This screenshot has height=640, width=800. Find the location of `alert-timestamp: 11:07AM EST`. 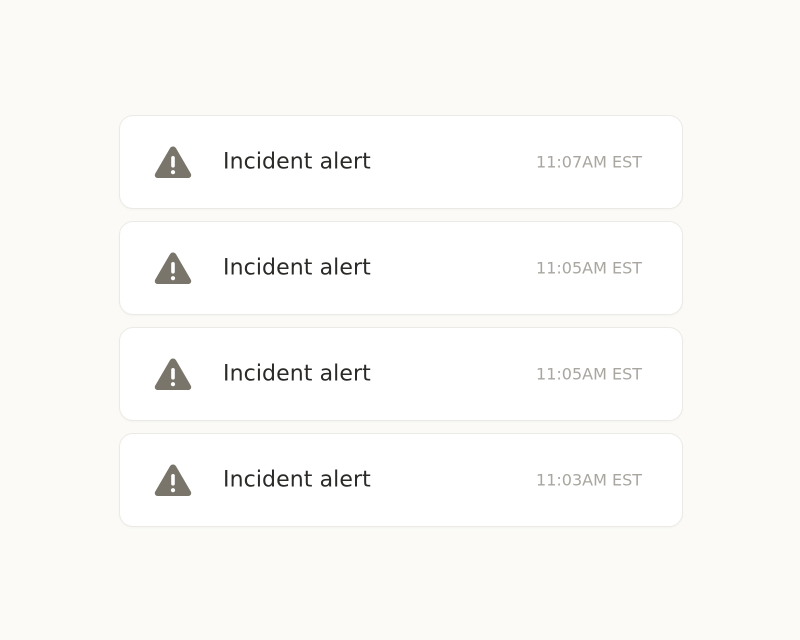

alert-timestamp: 11:07AM EST is located at coordinates (589, 162).